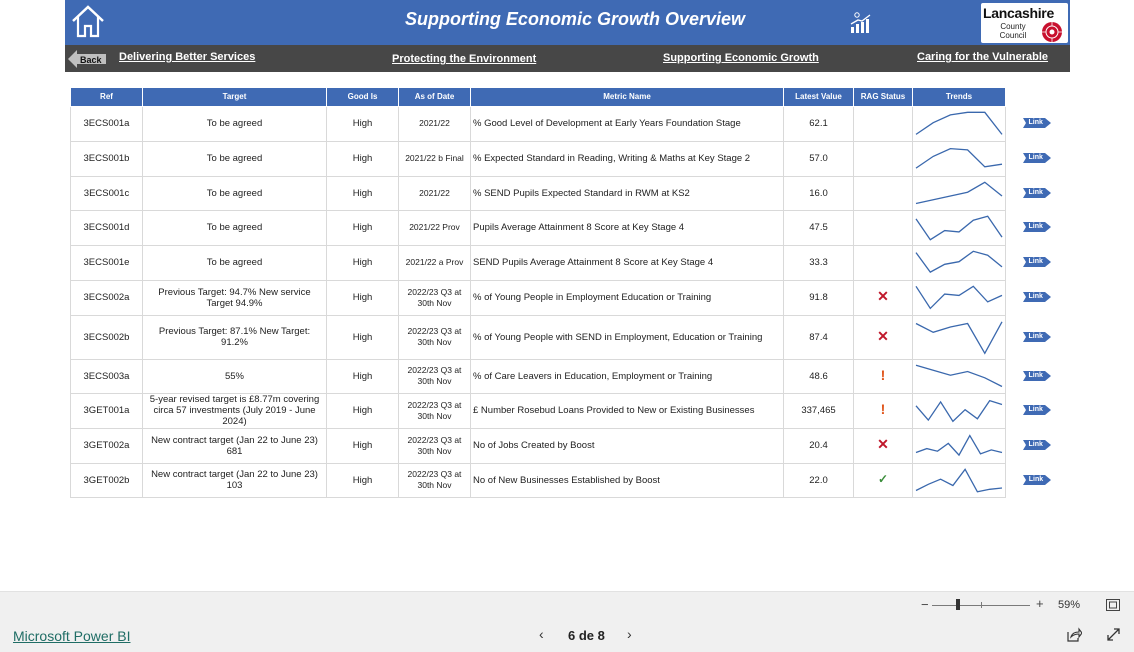 The width and height of the screenshot is (1134, 652). Describe the element at coordinates (883, 409) in the screenshot. I see `amber-exclamation-icon: !` at that location.